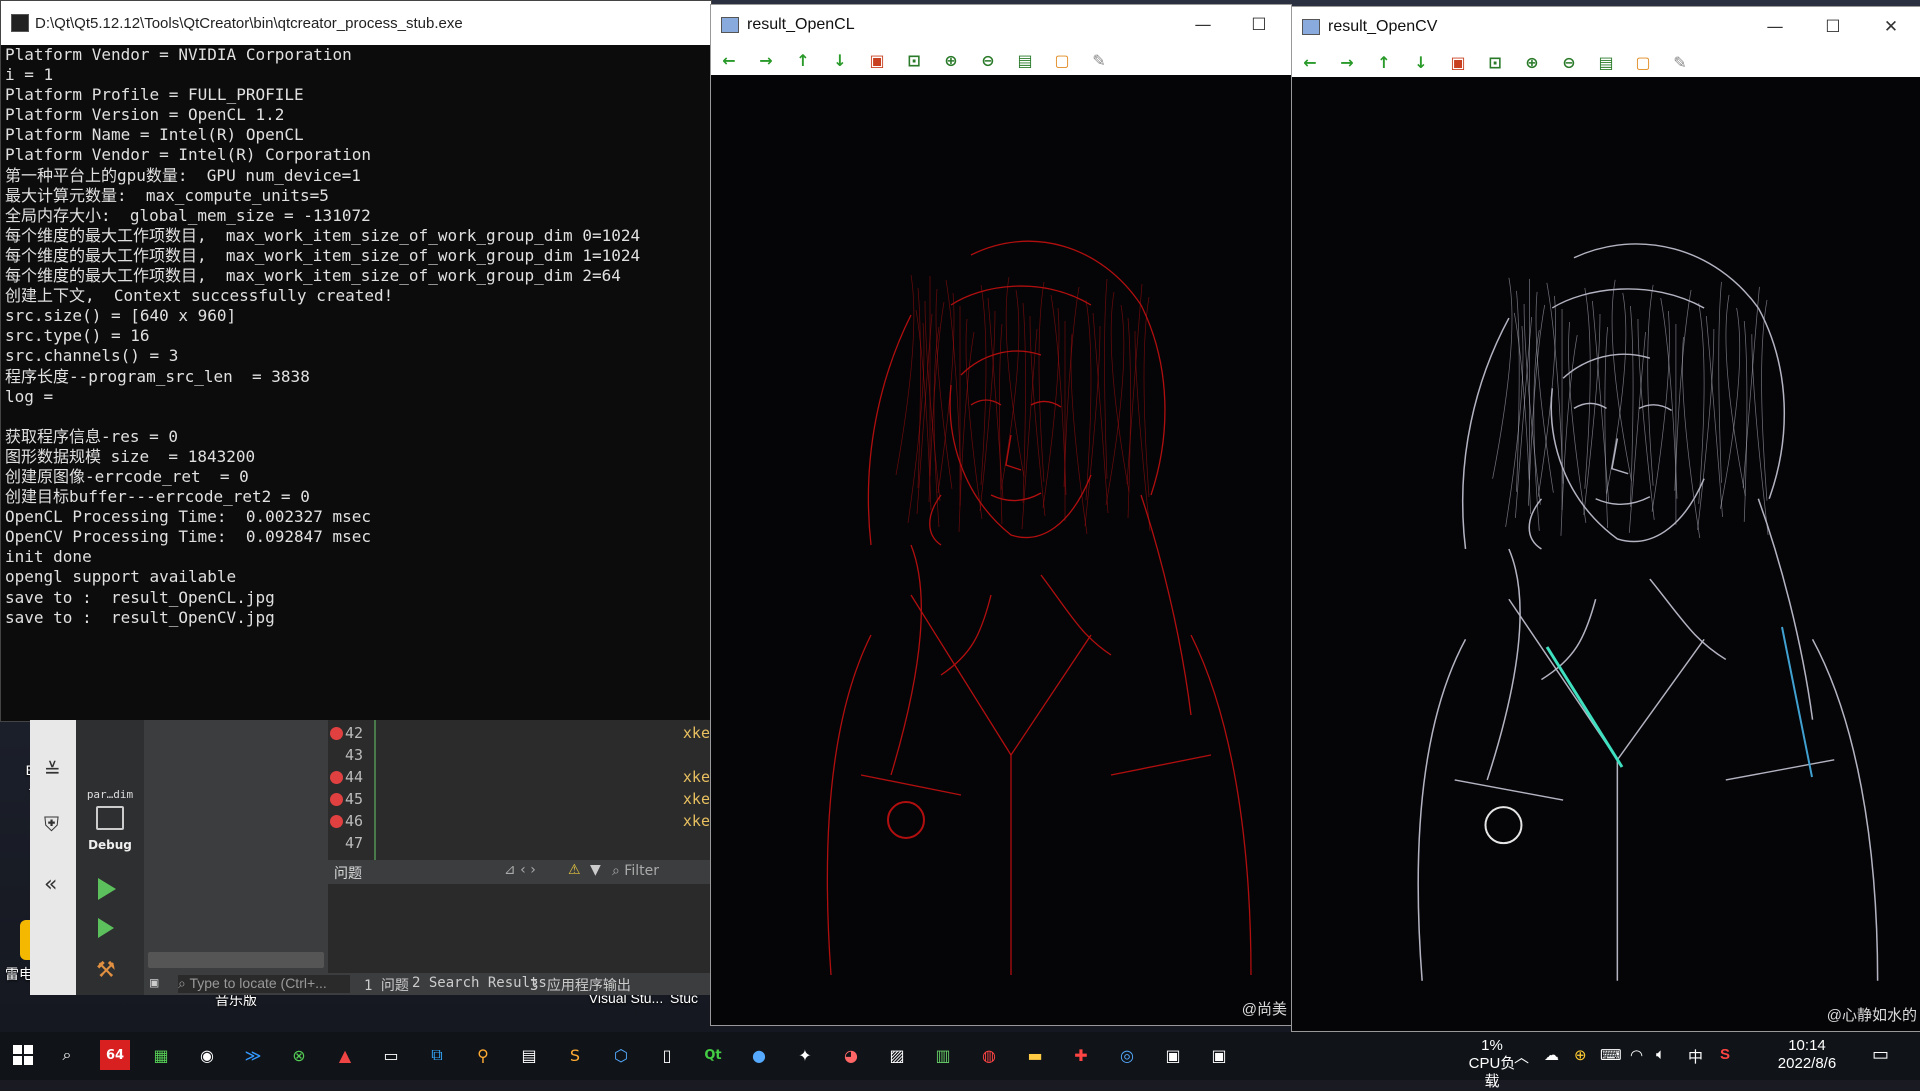  Describe the element at coordinates (391, 1055) in the screenshot. I see `terminal-icon: ▭` at that location.